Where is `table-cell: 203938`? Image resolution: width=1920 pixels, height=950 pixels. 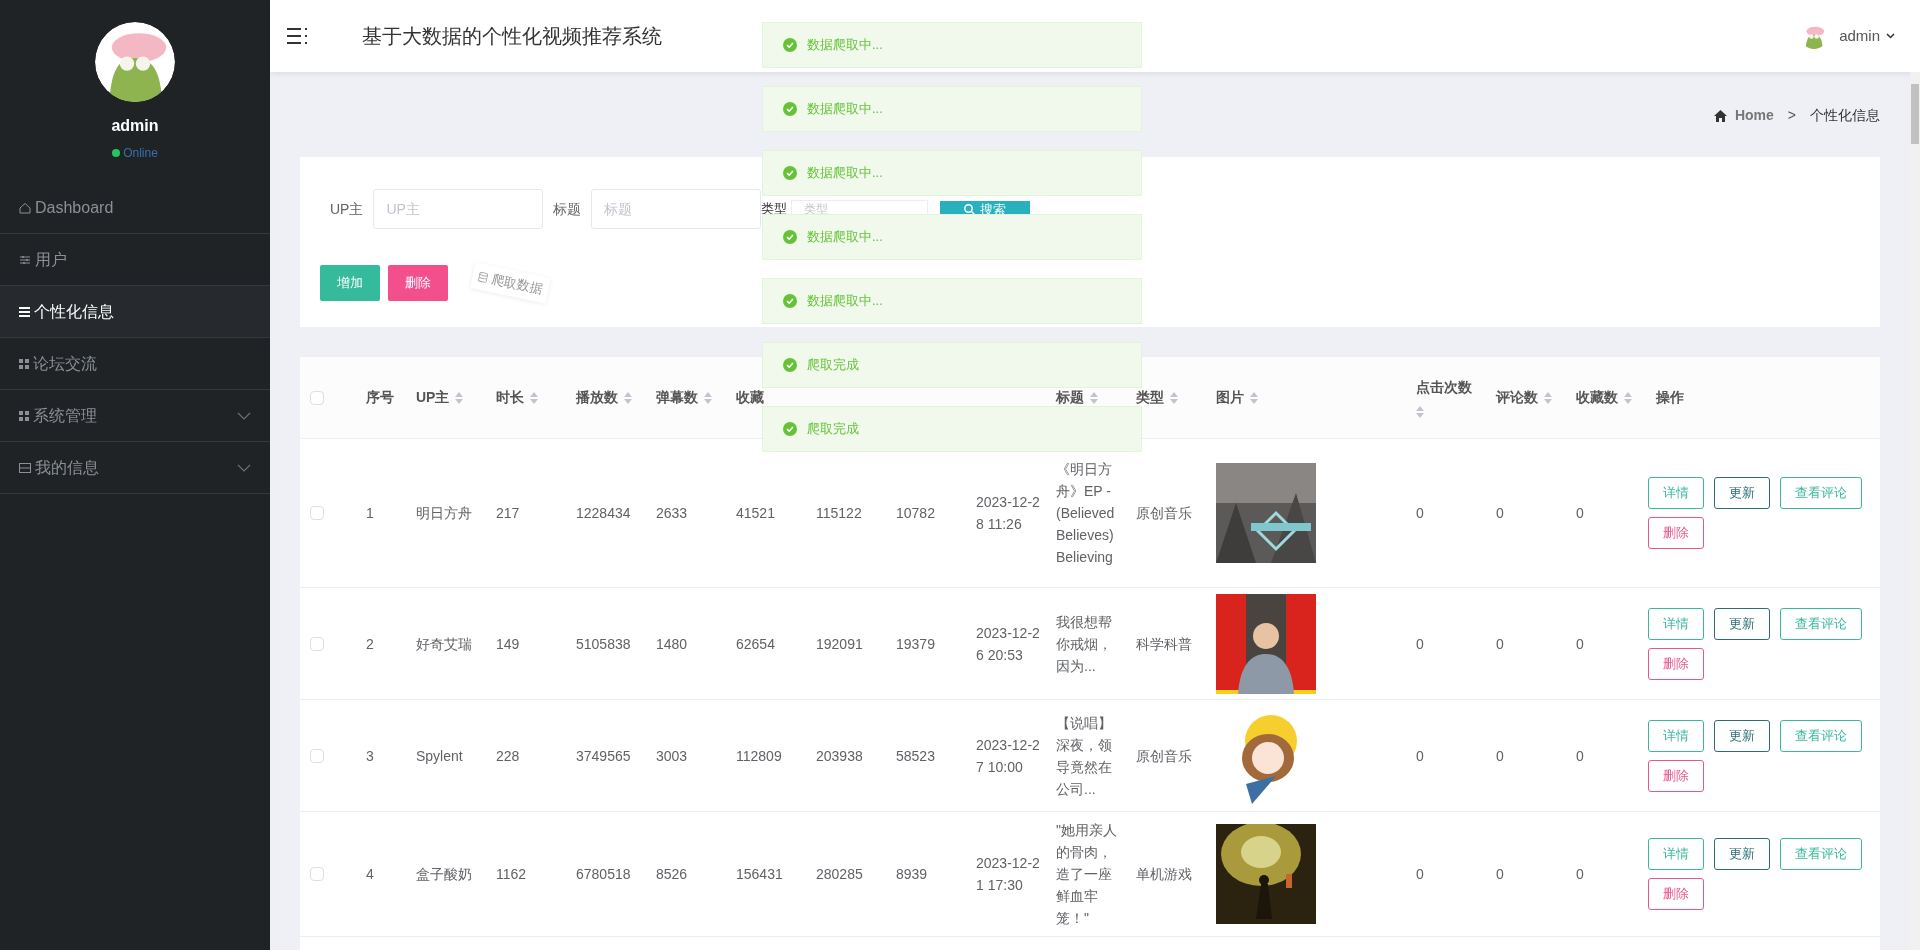
table-cell: 203938 is located at coordinates (839, 755).